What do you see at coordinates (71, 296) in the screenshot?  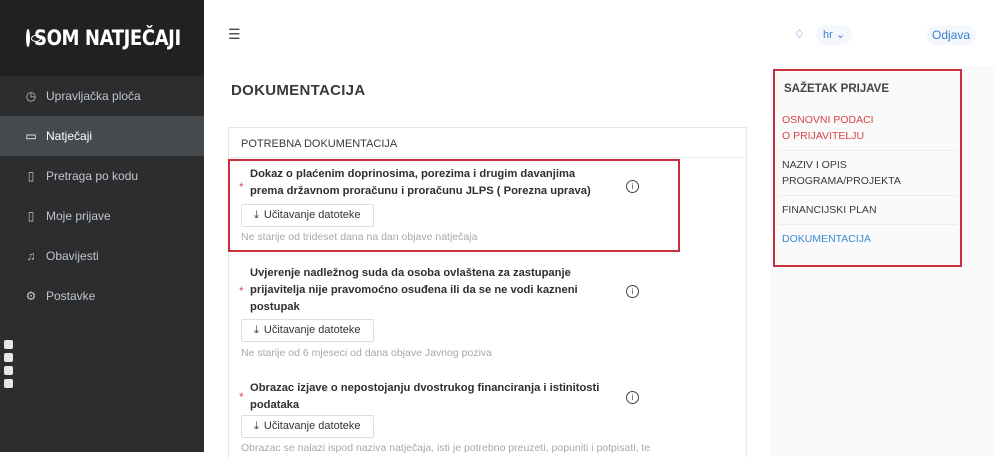 I see `sidebar-item-label: Postavke` at bounding box center [71, 296].